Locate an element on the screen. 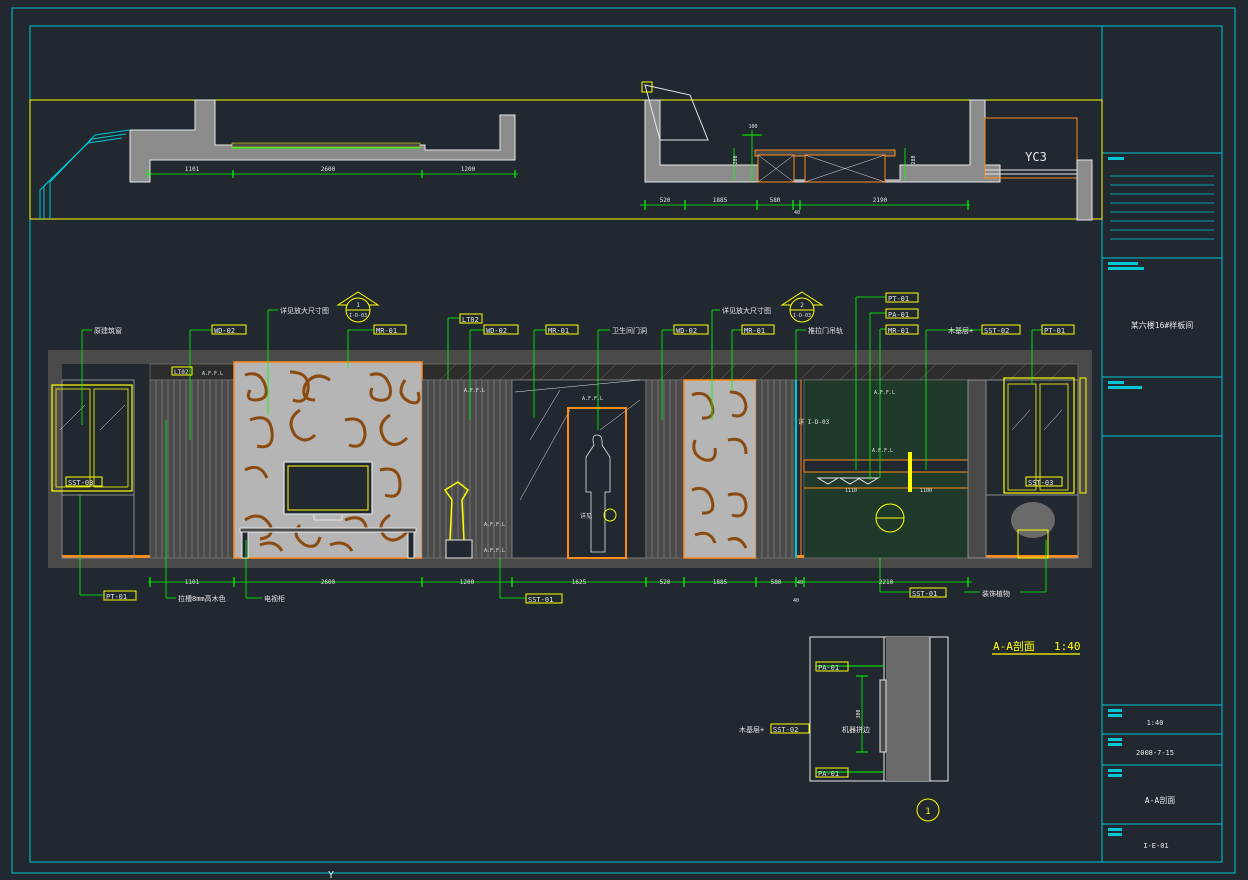 The height and width of the screenshot is (880, 1248). plan-dim-right-5: 2190 is located at coordinates (880, 200).